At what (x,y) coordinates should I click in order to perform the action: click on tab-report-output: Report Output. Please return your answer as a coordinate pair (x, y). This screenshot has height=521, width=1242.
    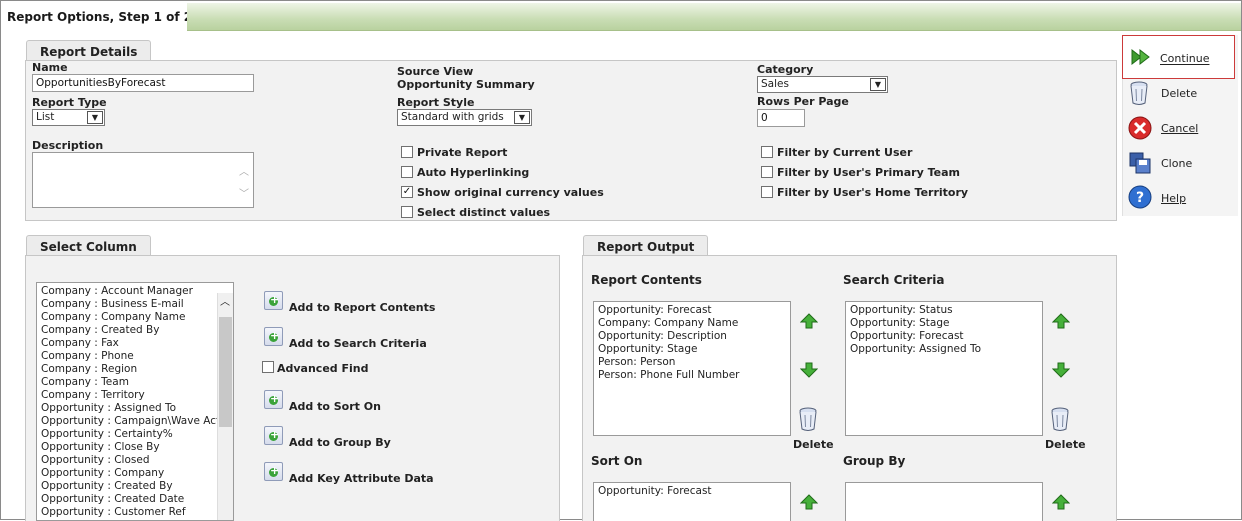
    Looking at the image, I should click on (646, 246).